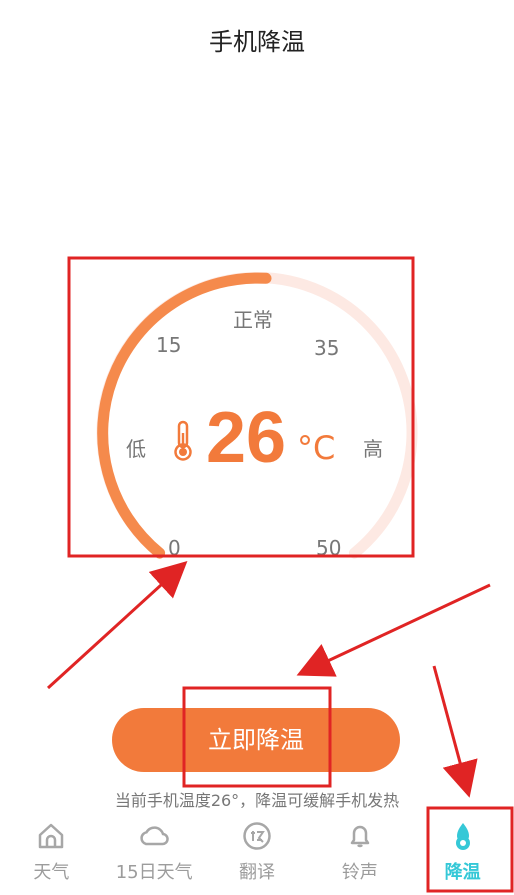  Describe the element at coordinates (51, 836) in the screenshot. I see `home-icon` at that location.